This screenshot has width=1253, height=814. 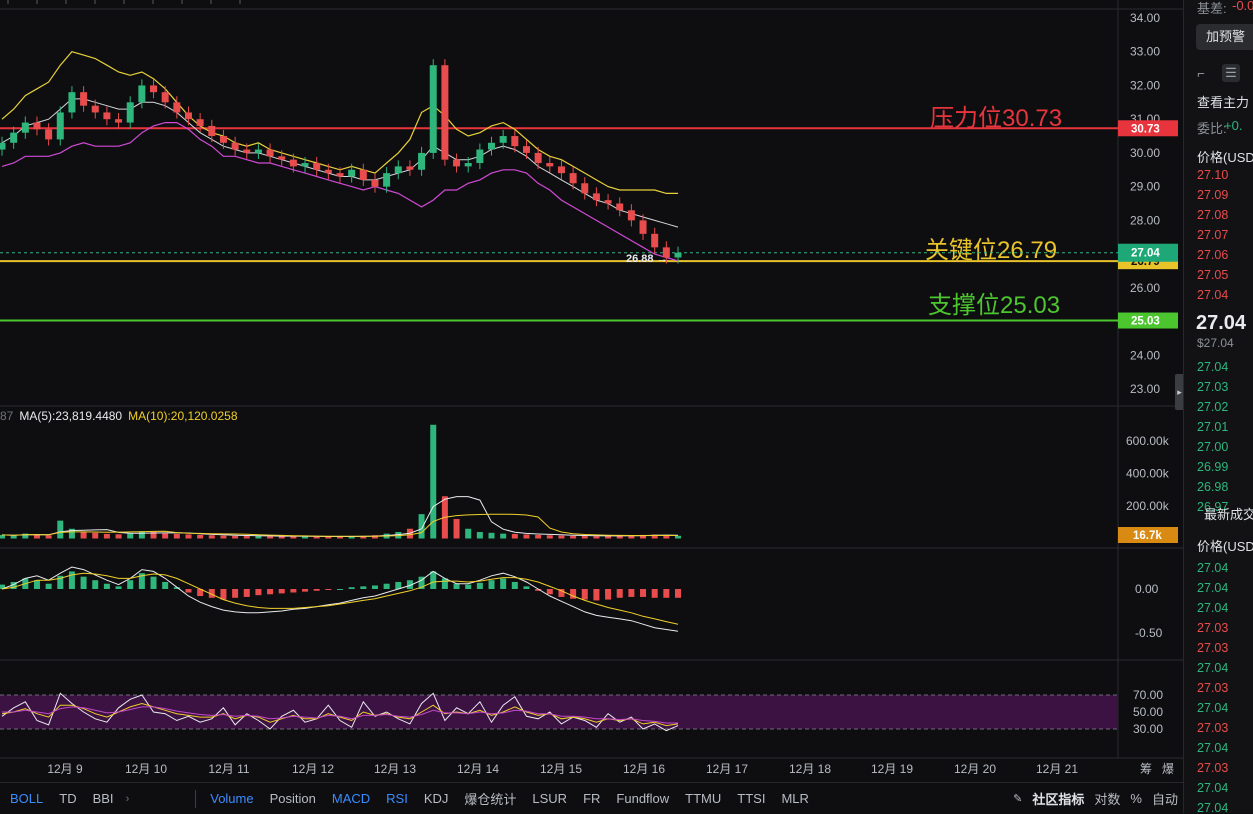 I want to click on bid-price-row: 27.01, so click(x=1212, y=427).